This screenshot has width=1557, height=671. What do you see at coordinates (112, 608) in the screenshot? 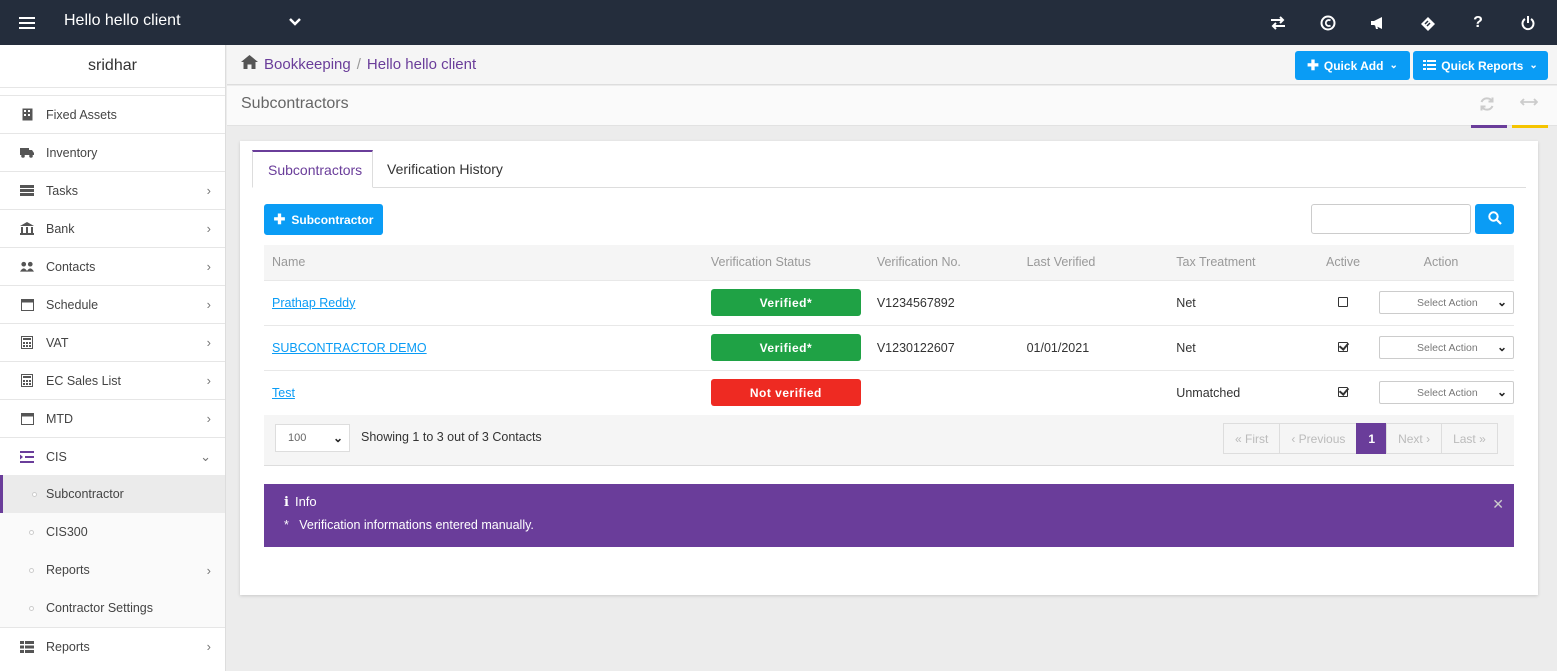
I see `sidebar-subitem-contractor-settings: Contractor Settings` at bounding box center [112, 608].